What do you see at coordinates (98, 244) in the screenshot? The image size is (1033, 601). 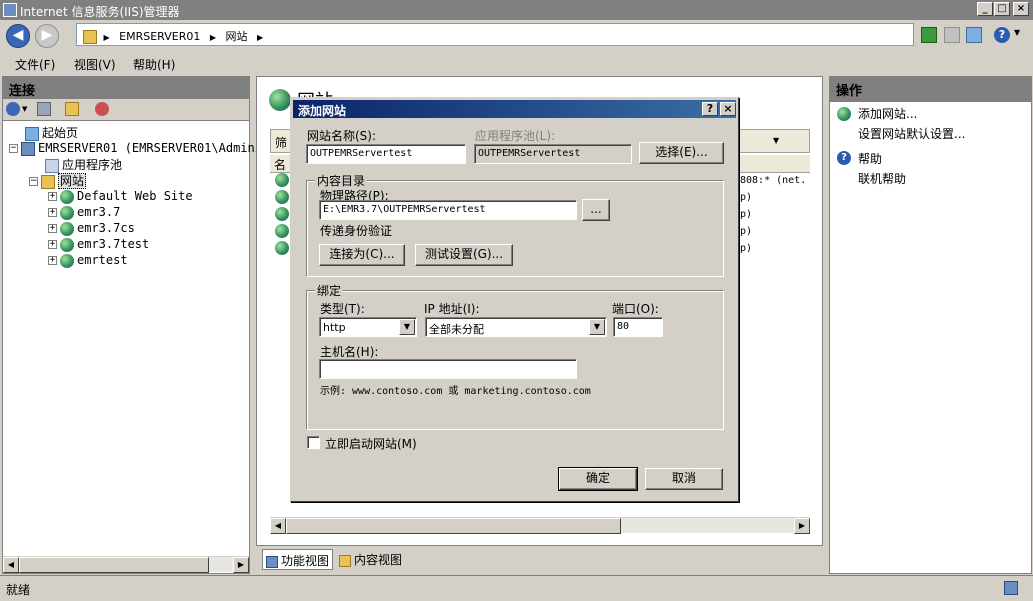 I see `tree-site-item: + emr3.7test` at bounding box center [98, 244].